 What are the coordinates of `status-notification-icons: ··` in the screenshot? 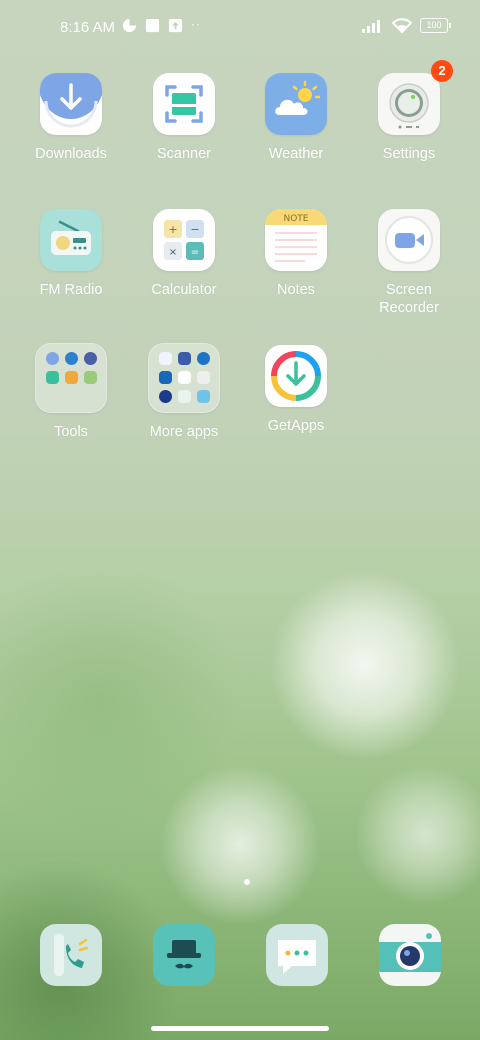 It's located at (163, 25).